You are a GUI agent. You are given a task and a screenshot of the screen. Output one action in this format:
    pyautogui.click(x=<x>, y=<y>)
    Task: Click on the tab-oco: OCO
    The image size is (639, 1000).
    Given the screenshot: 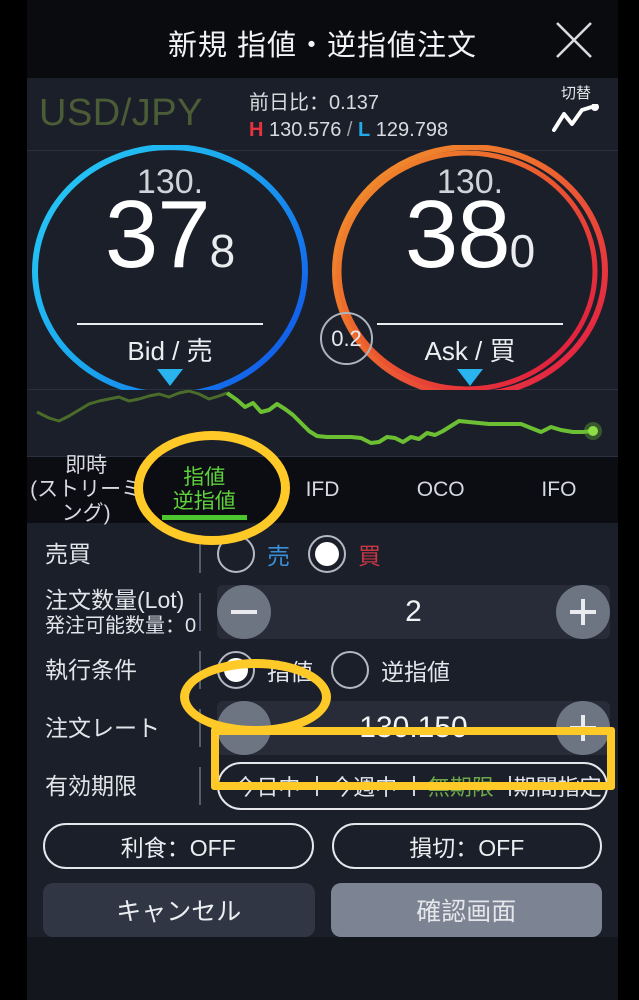 What is the action you would take?
    pyautogui.click(x=441, y=490)
    